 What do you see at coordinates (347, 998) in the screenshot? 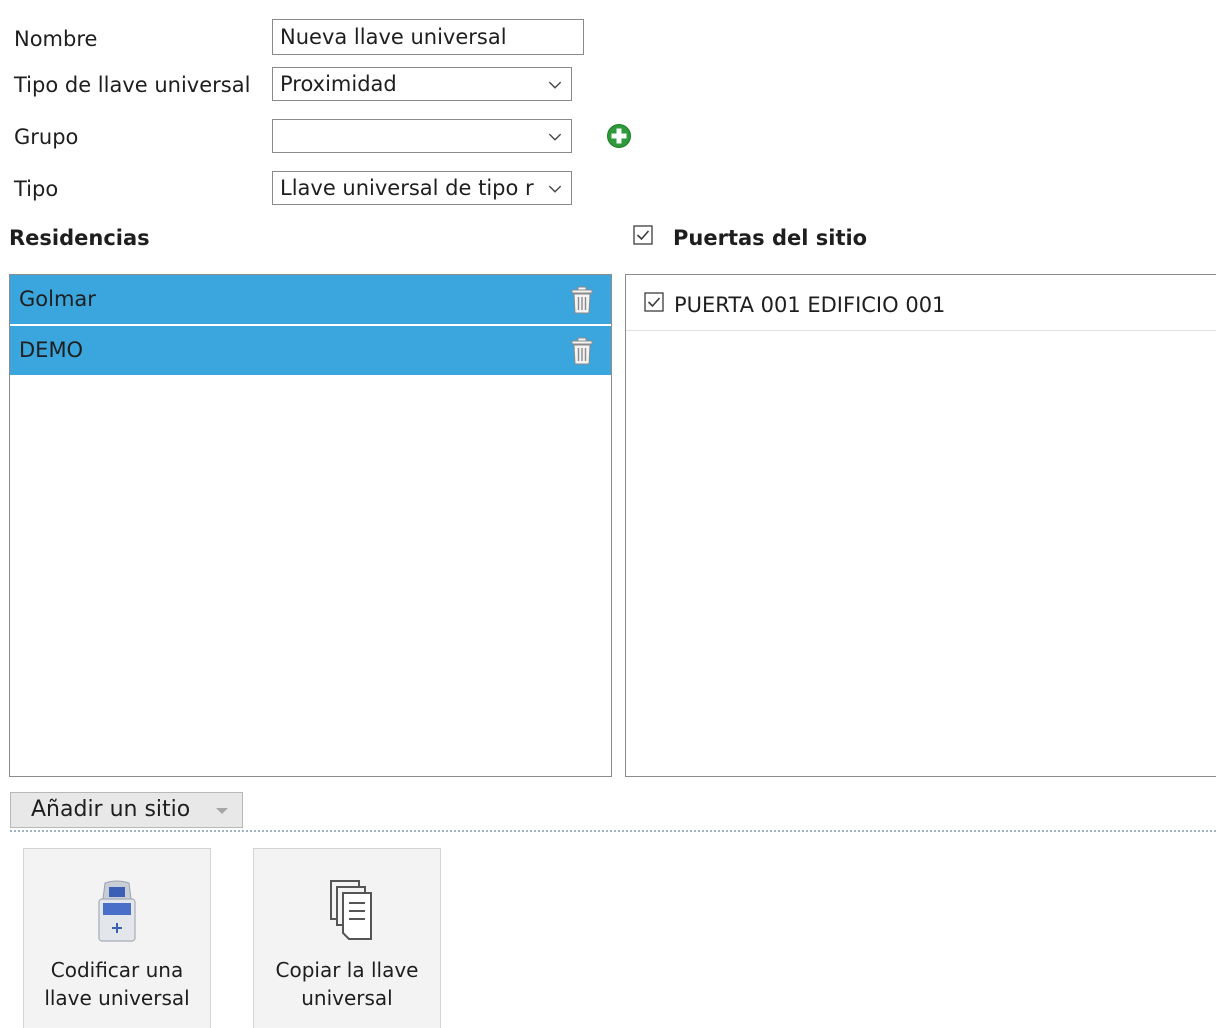
I see `copy-label-2: universal` at bounding box center [347, 998].